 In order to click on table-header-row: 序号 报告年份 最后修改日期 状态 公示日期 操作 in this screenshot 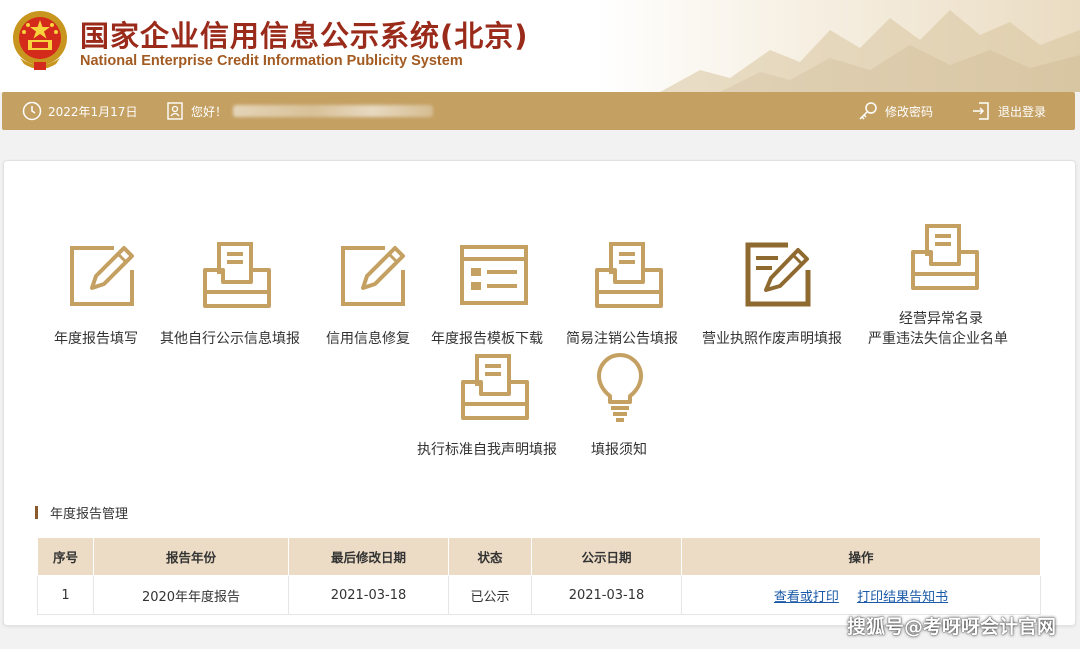, I will do `click(539, 556)`.